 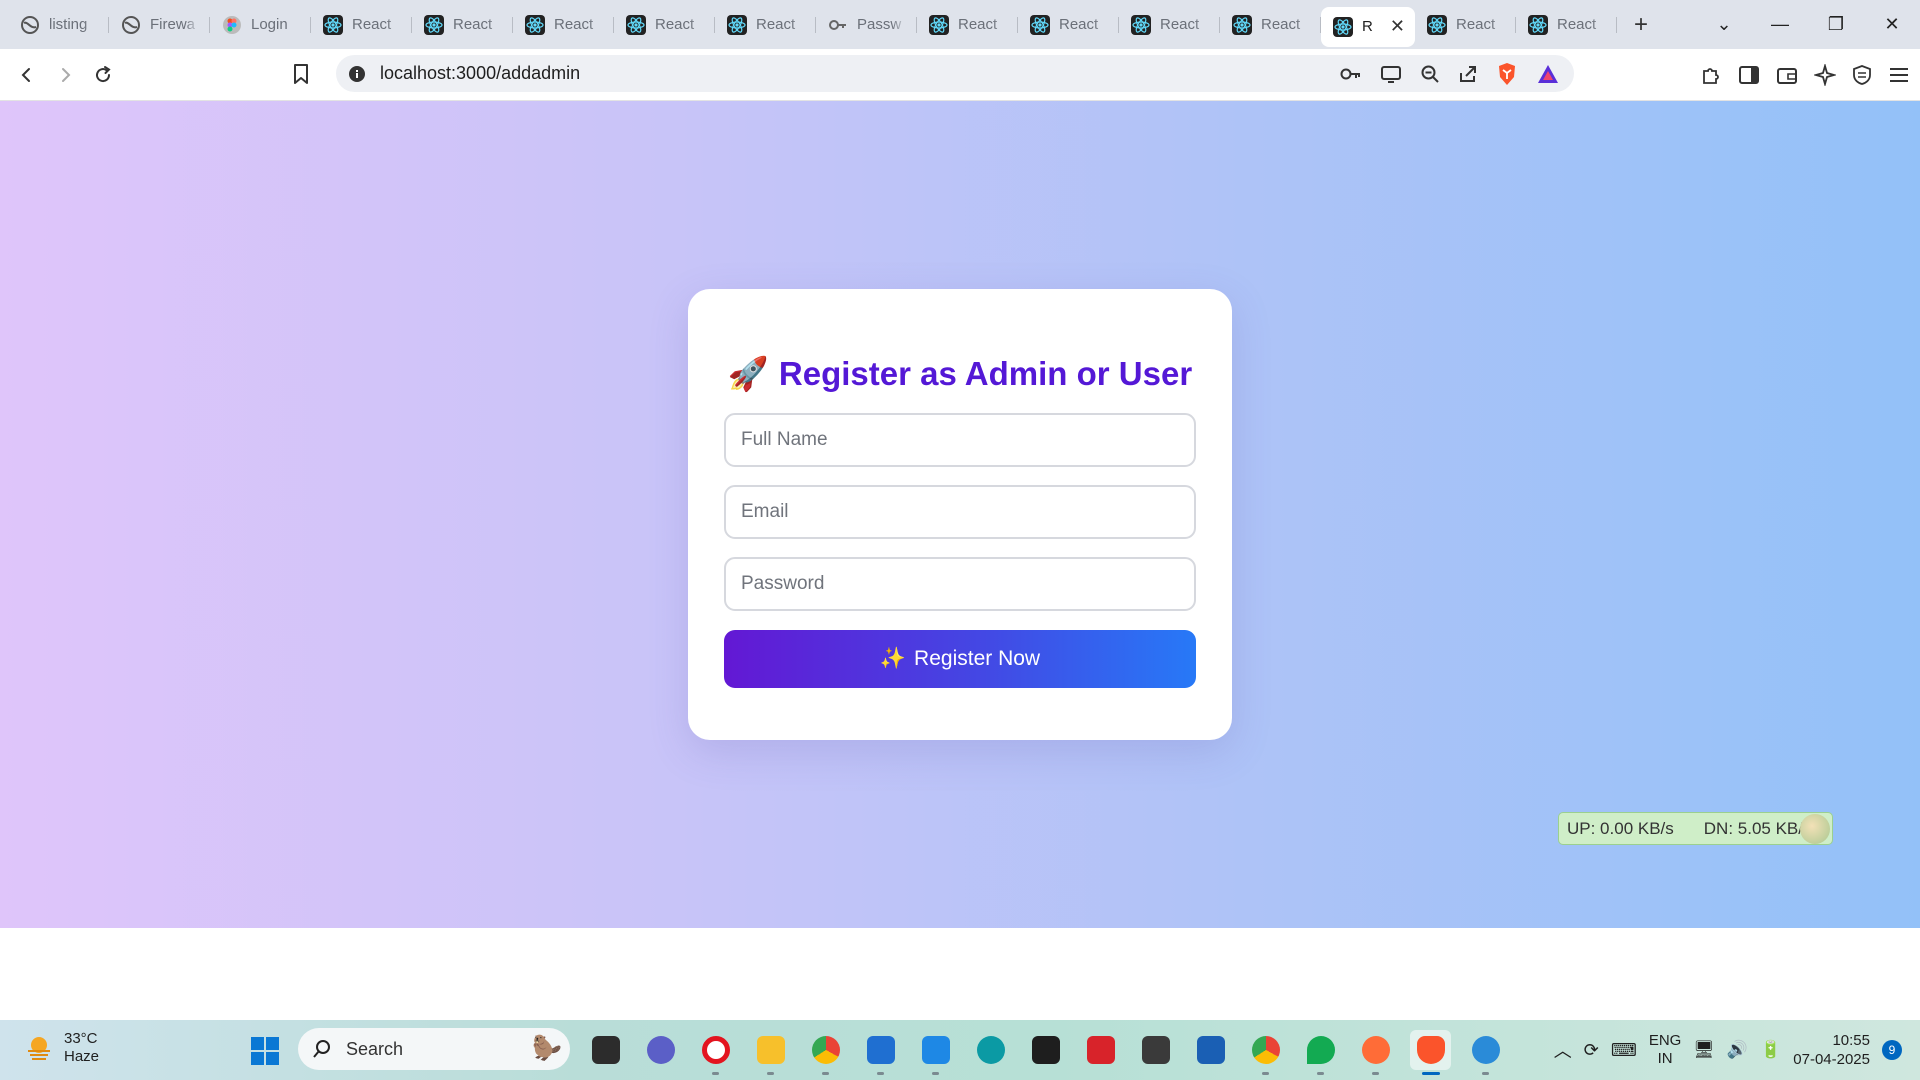 I want to click on address-bar: localhost:3000/addadmin, so click(x=955, y=73).